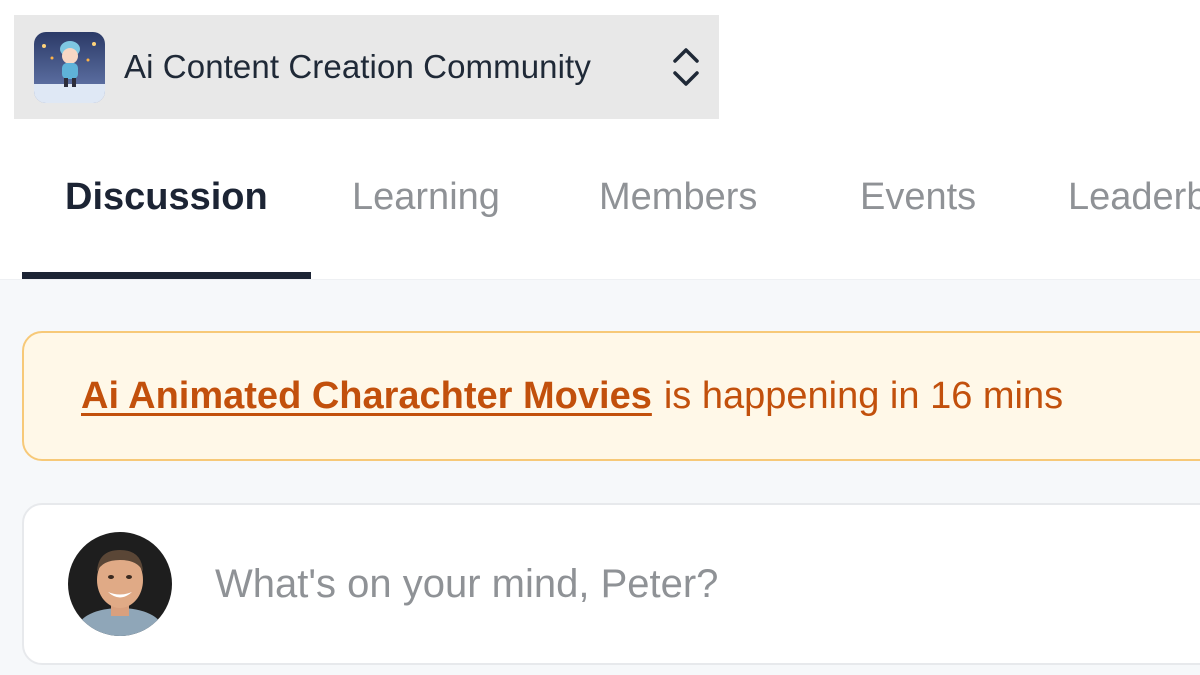 Image resolution: width=1200 pixels, height=675 pixels. I want to click on tab-members: Members, so click(678, 197).